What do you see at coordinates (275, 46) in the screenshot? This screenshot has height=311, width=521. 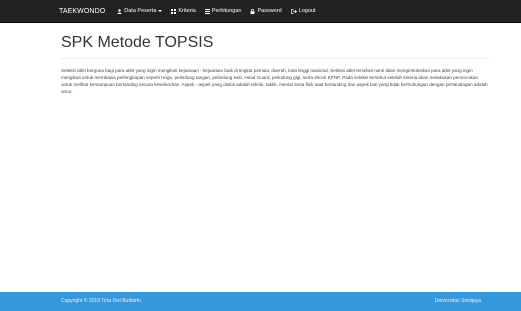 I see `page-title: SPK Metode TOPSIS` at bounding box center [275, 46].